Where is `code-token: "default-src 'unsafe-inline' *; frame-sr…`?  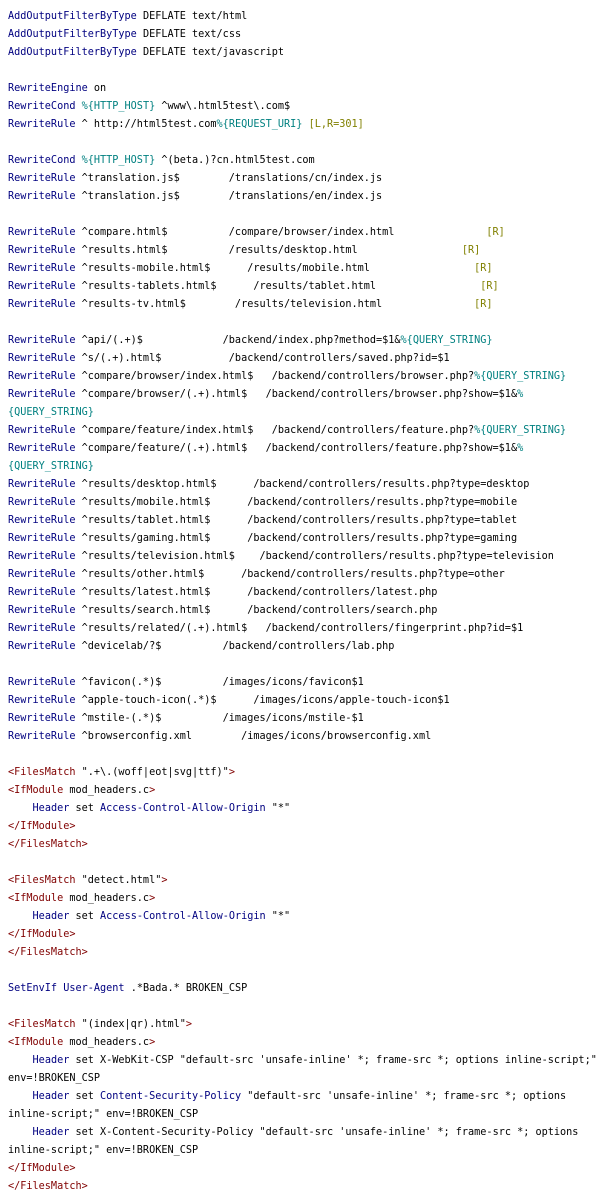
code-token: "default-src 'unsafe-inline' *; frame-sr… is located at coordinates (404, 1096).